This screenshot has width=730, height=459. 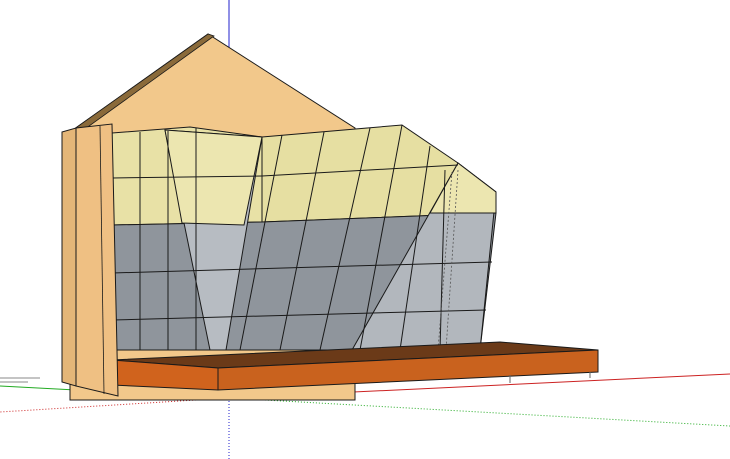 What do you see at coordinates (69, 257) in the screenshot?
I see `side-panel-back` at bounding box center [69, 257].